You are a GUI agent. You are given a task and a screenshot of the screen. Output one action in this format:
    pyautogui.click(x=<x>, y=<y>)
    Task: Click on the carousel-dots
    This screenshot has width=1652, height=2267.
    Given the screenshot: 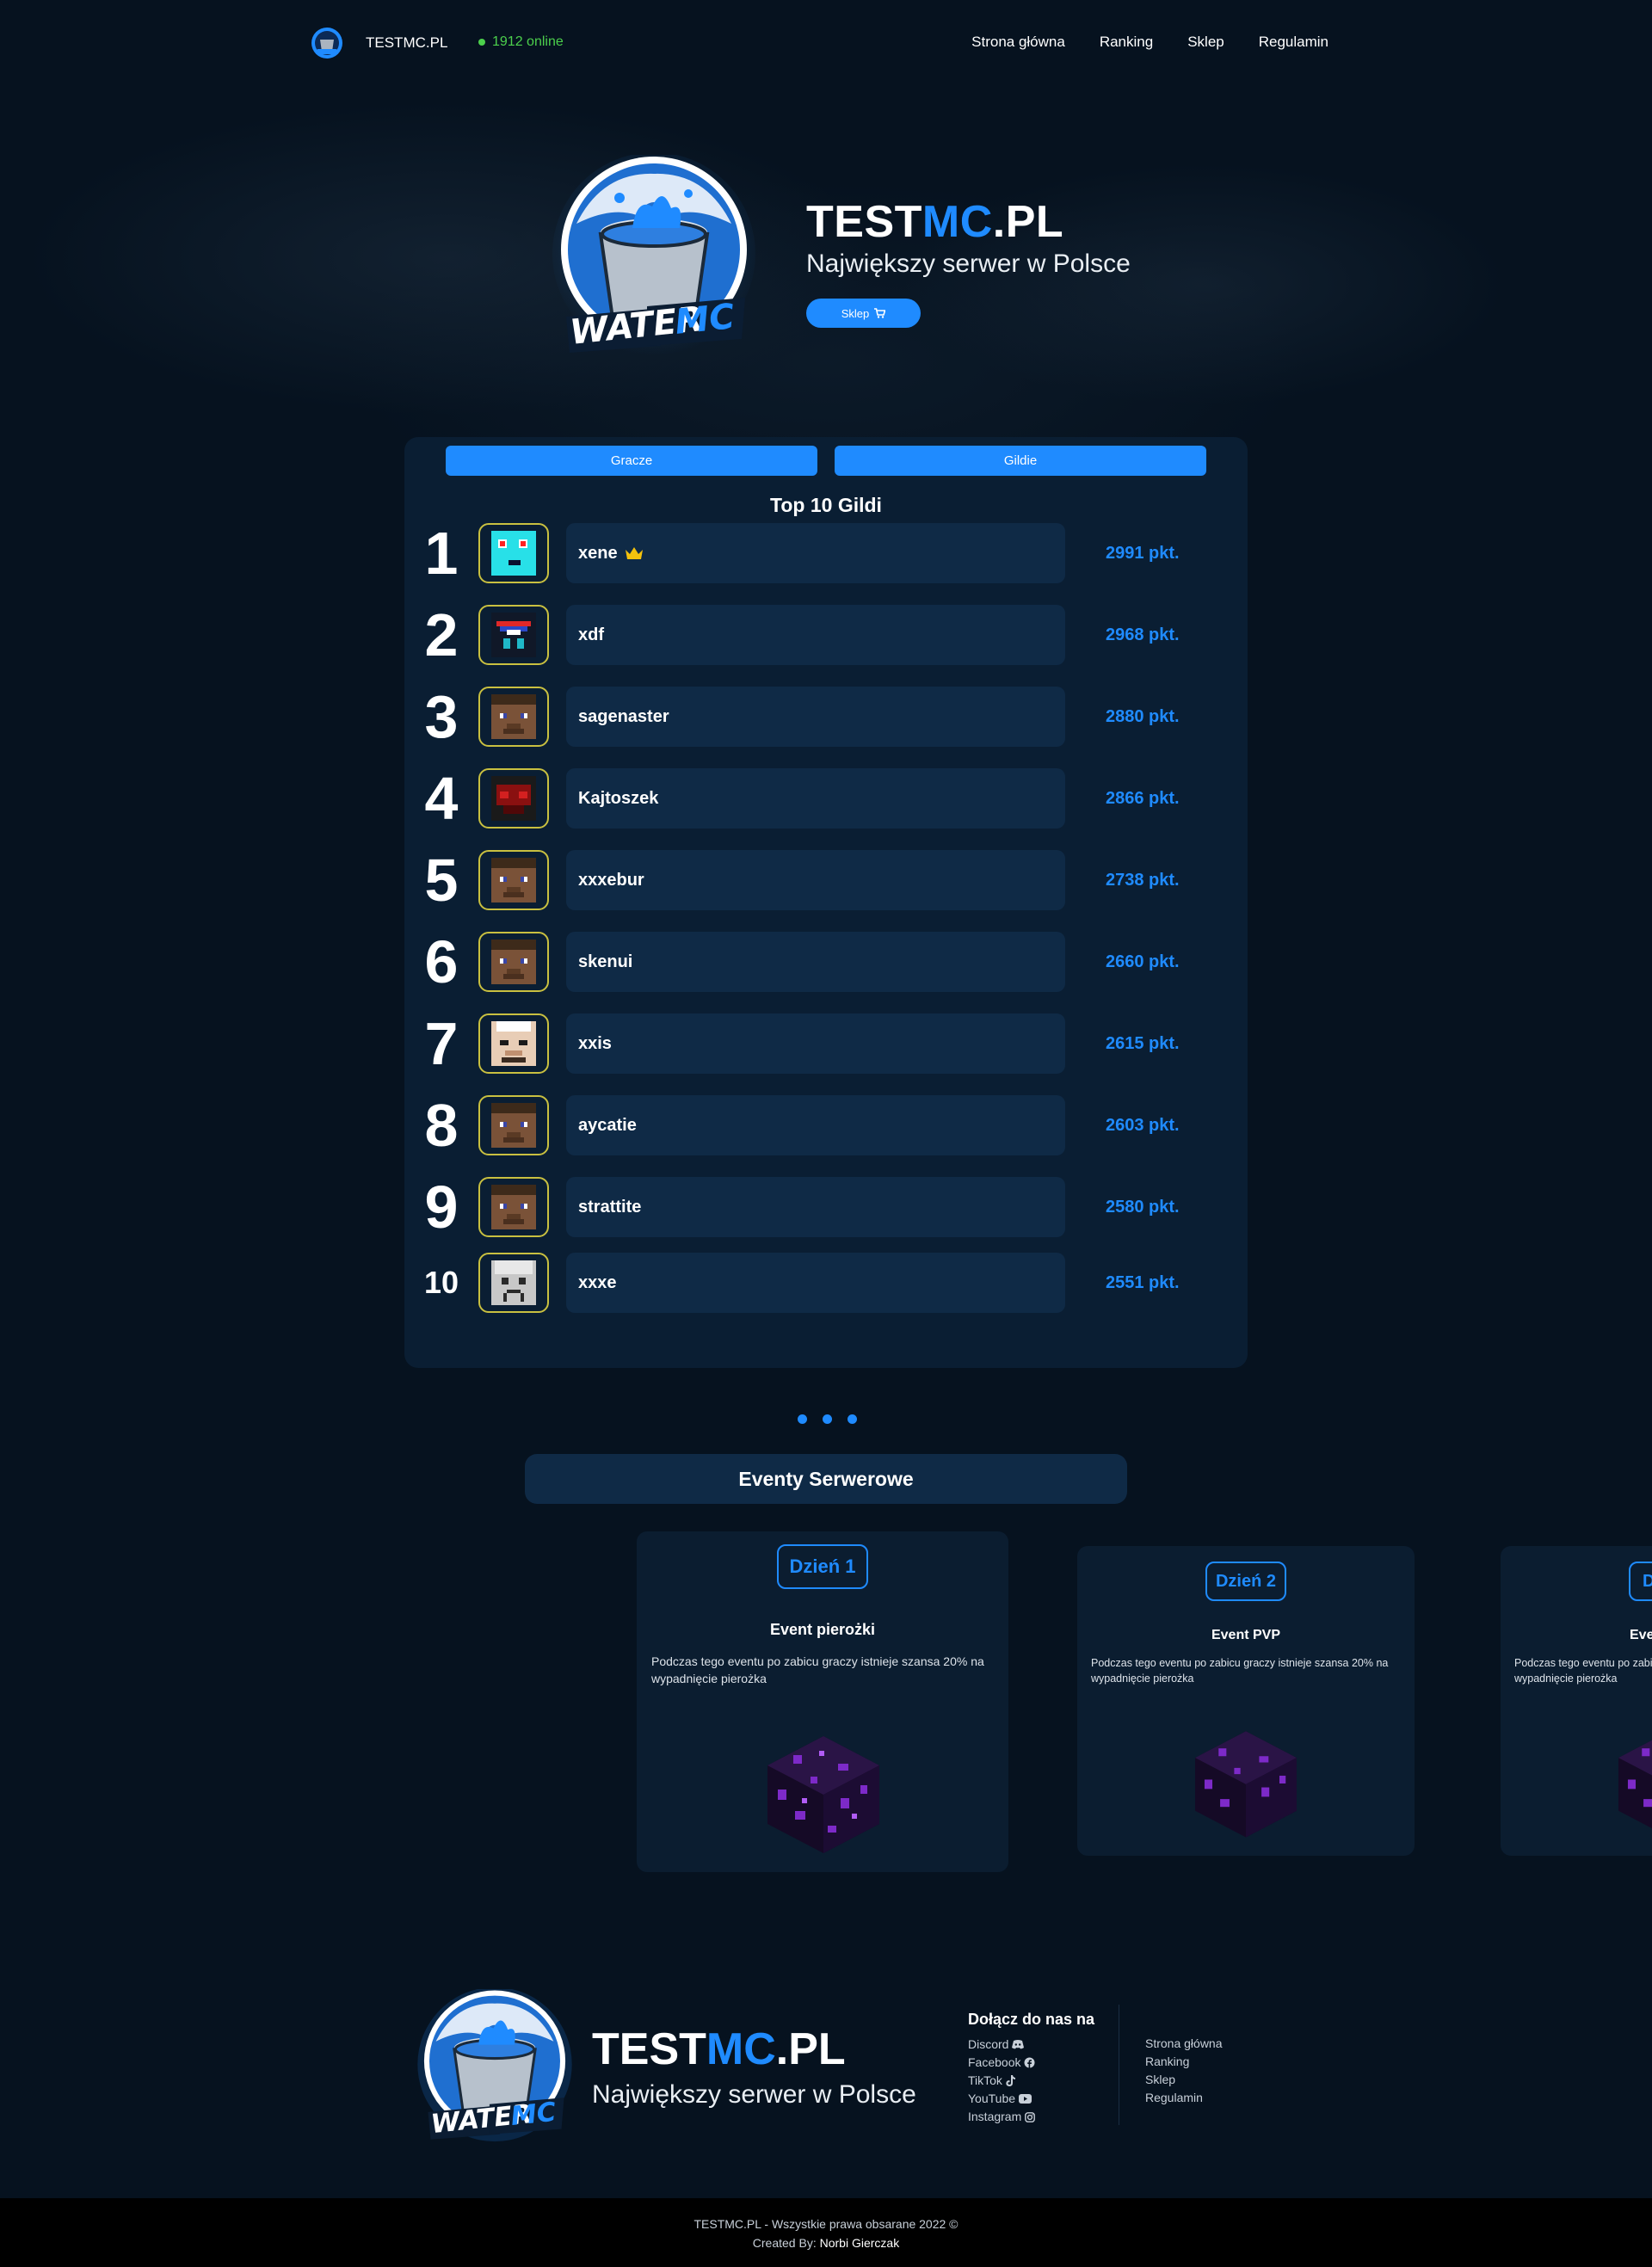 What is the action you would take?
    pyautogui.click(x=827, y=1419)
    